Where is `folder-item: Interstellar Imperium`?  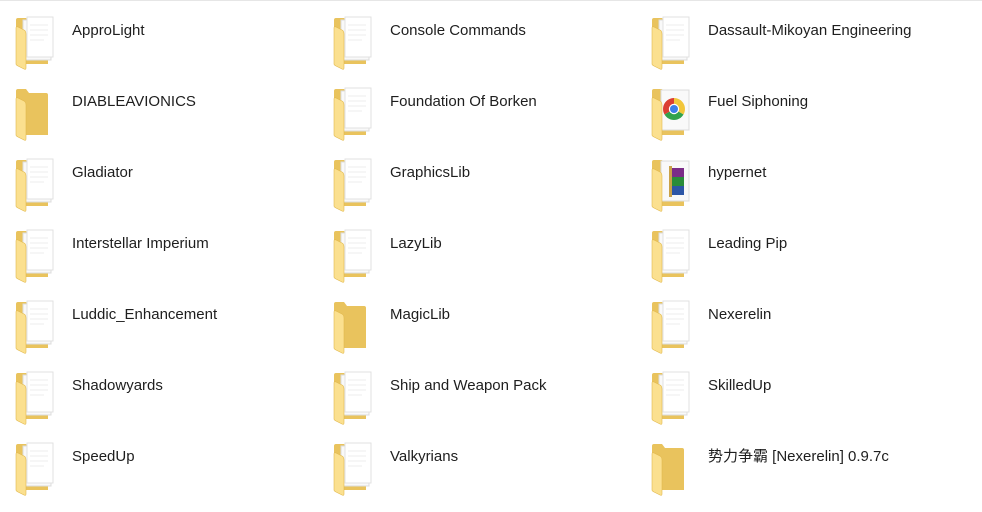 folder-item: Interstellar Imperium is located at coordinates (159, 248).